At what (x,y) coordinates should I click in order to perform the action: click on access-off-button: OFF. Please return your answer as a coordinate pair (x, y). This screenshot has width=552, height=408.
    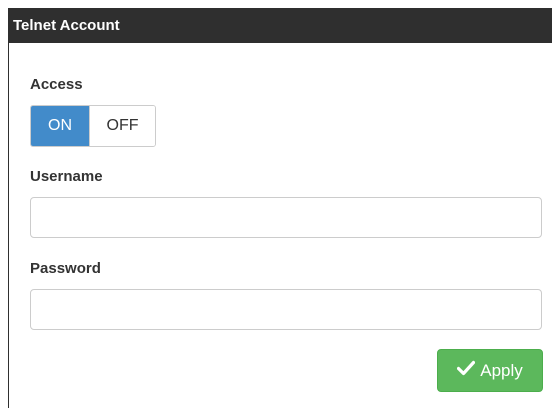
    Looking at the image, I should click on (122, 126).